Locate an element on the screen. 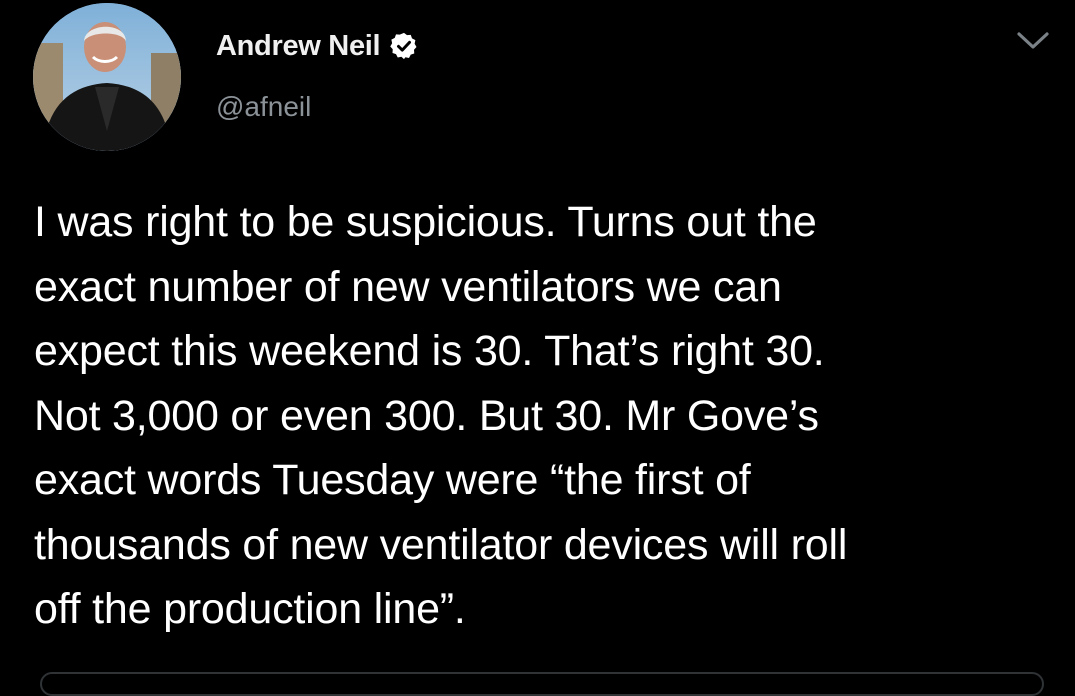 This screenshot has height=696, width=1075. author-display-name: Andrew Neil is located at coordinates (298, 46).